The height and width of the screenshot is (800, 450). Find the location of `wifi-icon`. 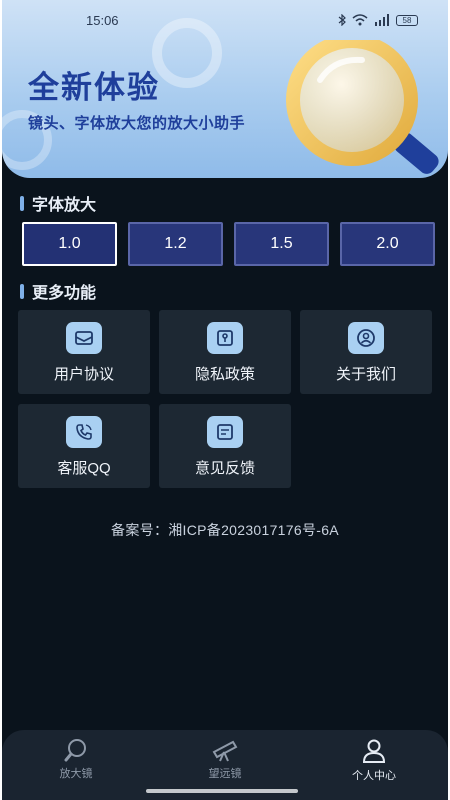

wifi-icon is located at coordinates (360, 20).